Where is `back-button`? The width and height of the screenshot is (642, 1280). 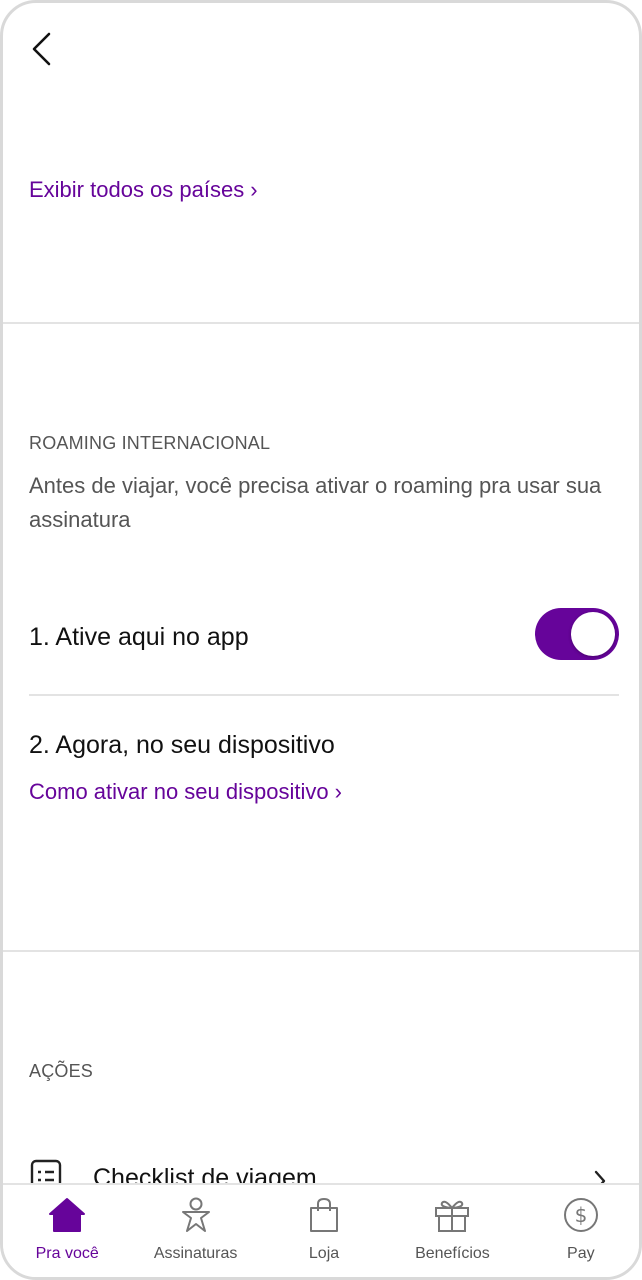
back-button is located at coordinates (41, 49).